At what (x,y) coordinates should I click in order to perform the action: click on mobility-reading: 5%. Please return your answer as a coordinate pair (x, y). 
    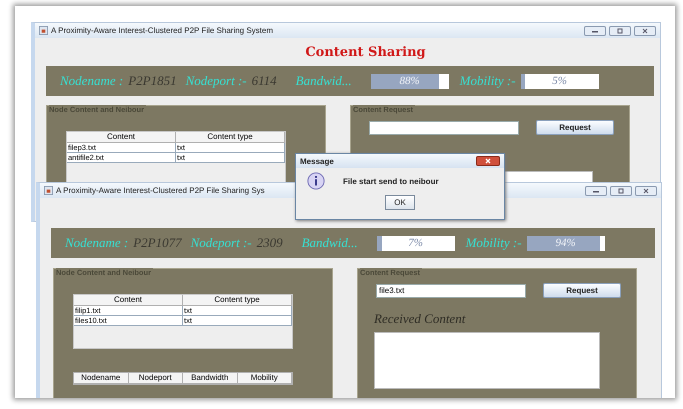
    Looking at the image, I should click on (559, 81).